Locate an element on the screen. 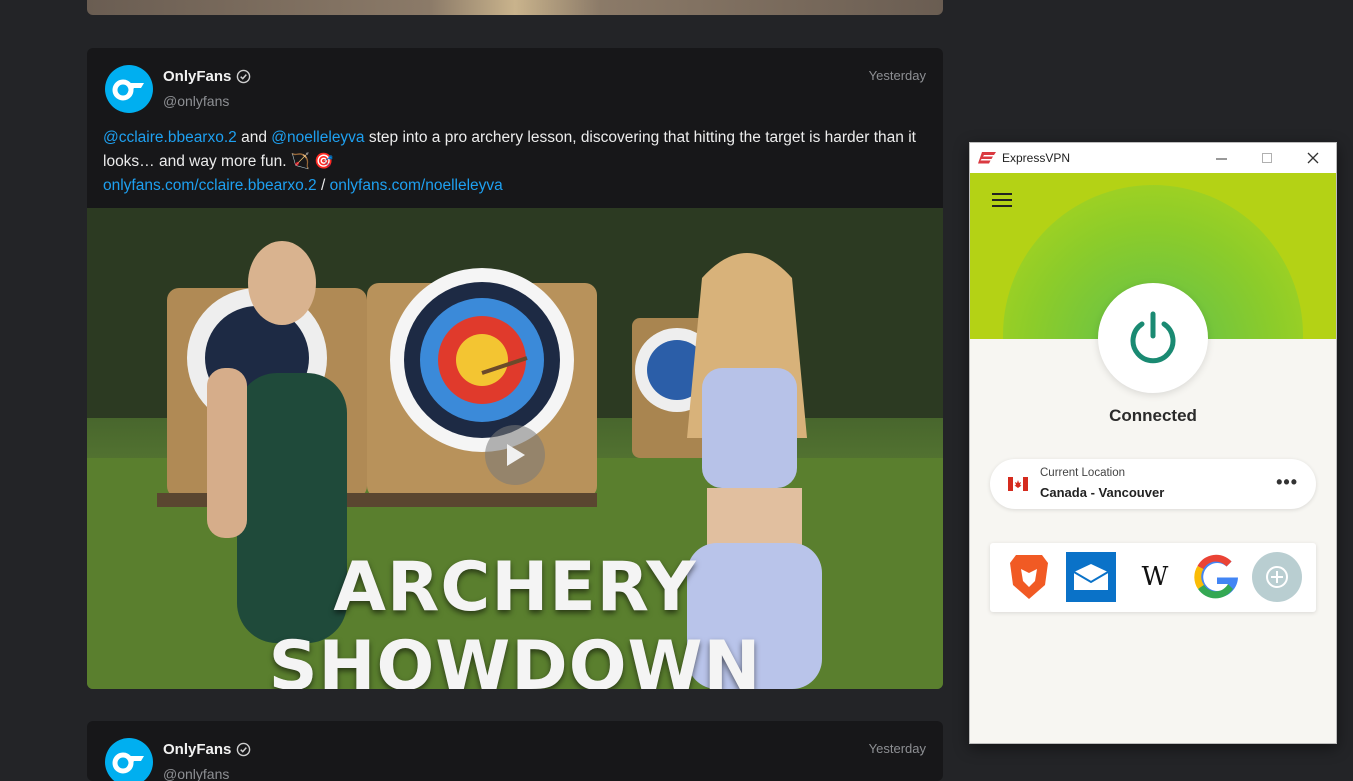  play-icon is located at coordinates (516, 455).